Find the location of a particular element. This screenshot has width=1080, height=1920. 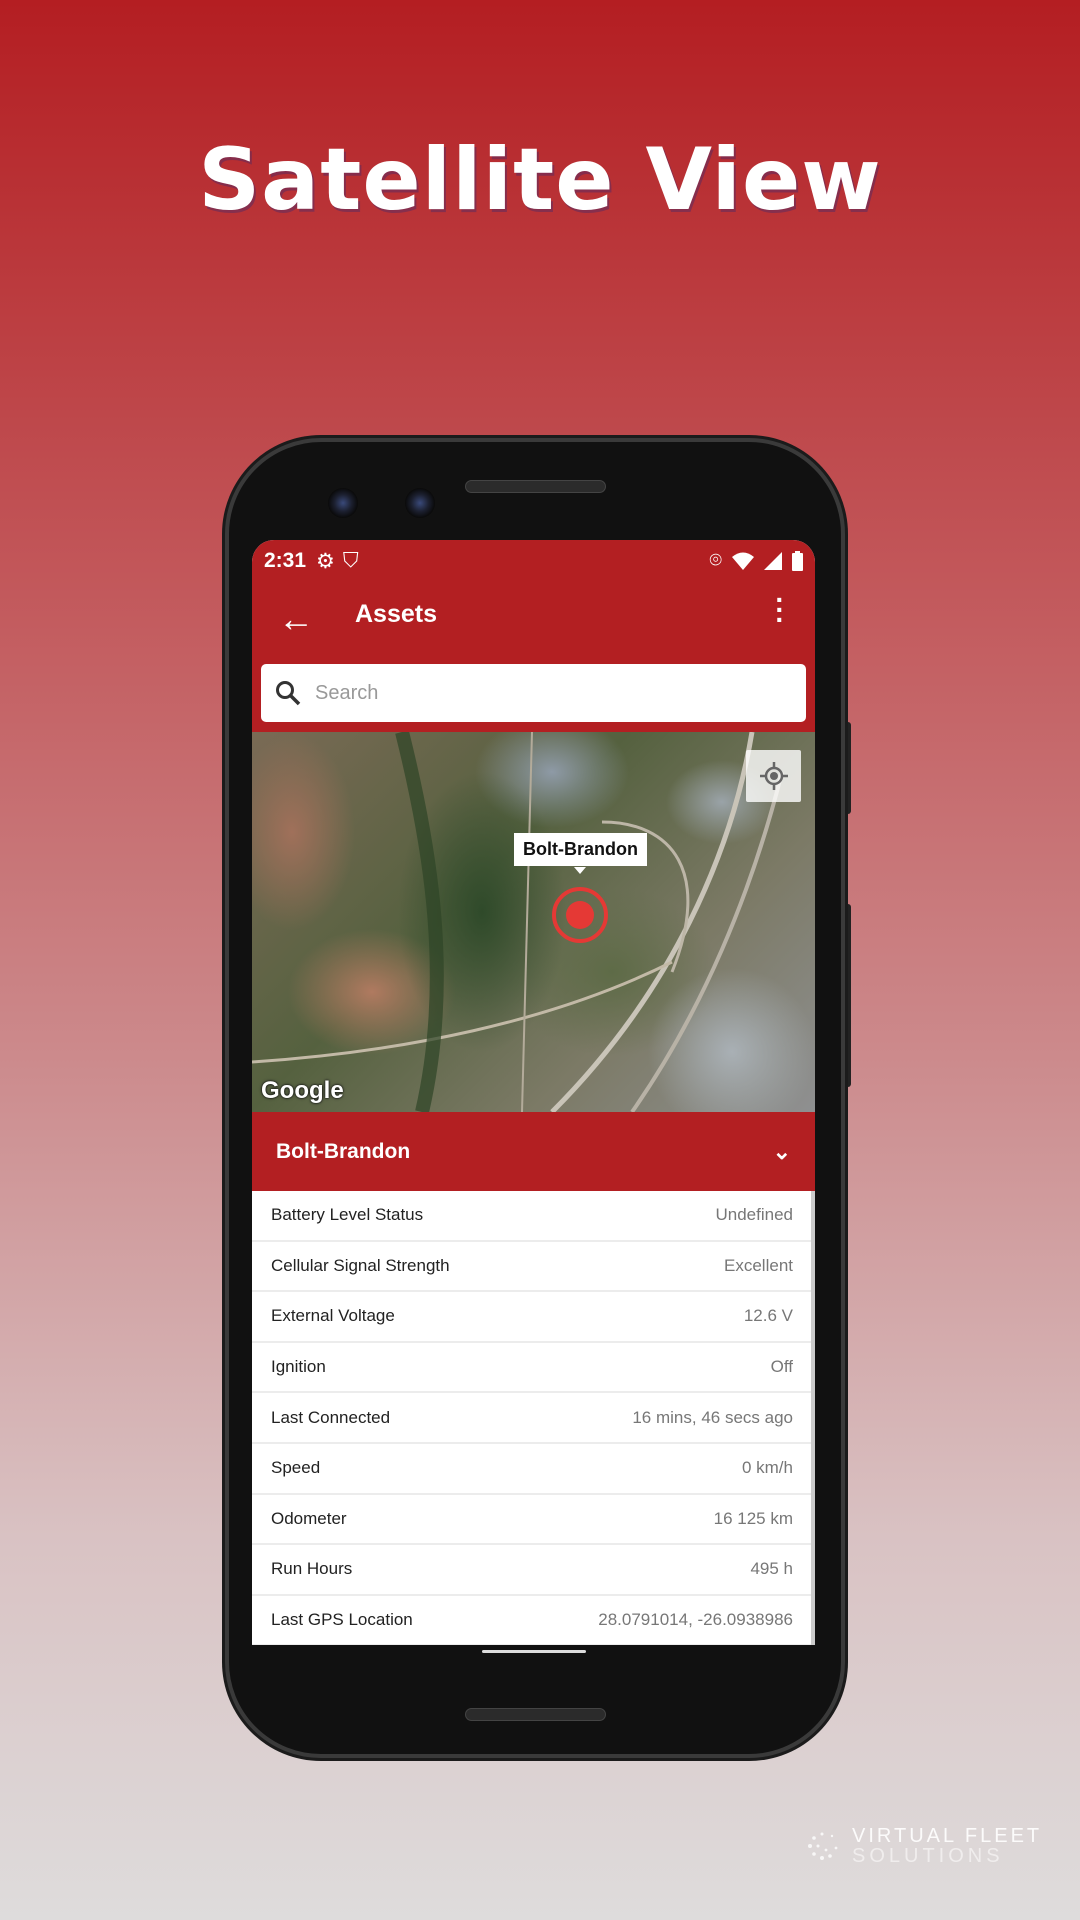

search-icon is located at coordinates (288, 693).